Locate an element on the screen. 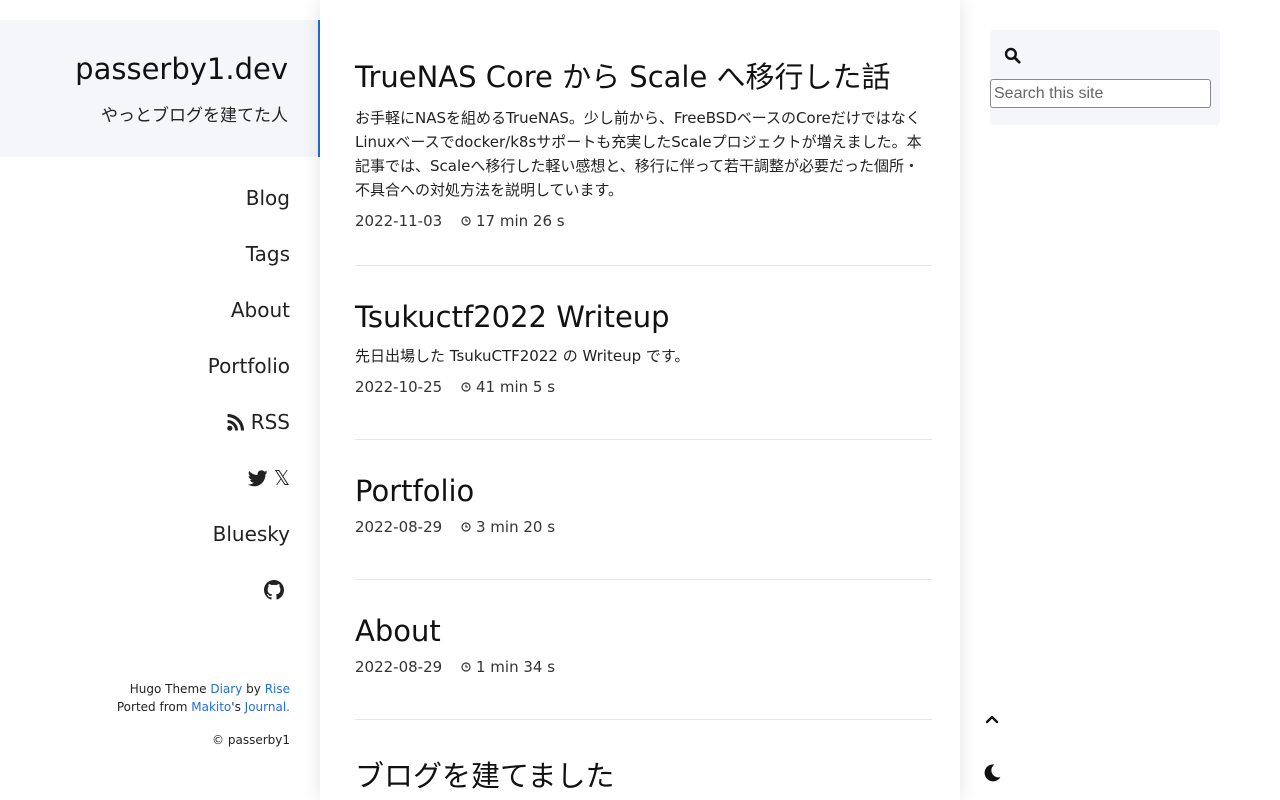  post-excerpt: 先日出場した TsukuCTF2022 の Writeup です。 is located at coordinates (522, 356).